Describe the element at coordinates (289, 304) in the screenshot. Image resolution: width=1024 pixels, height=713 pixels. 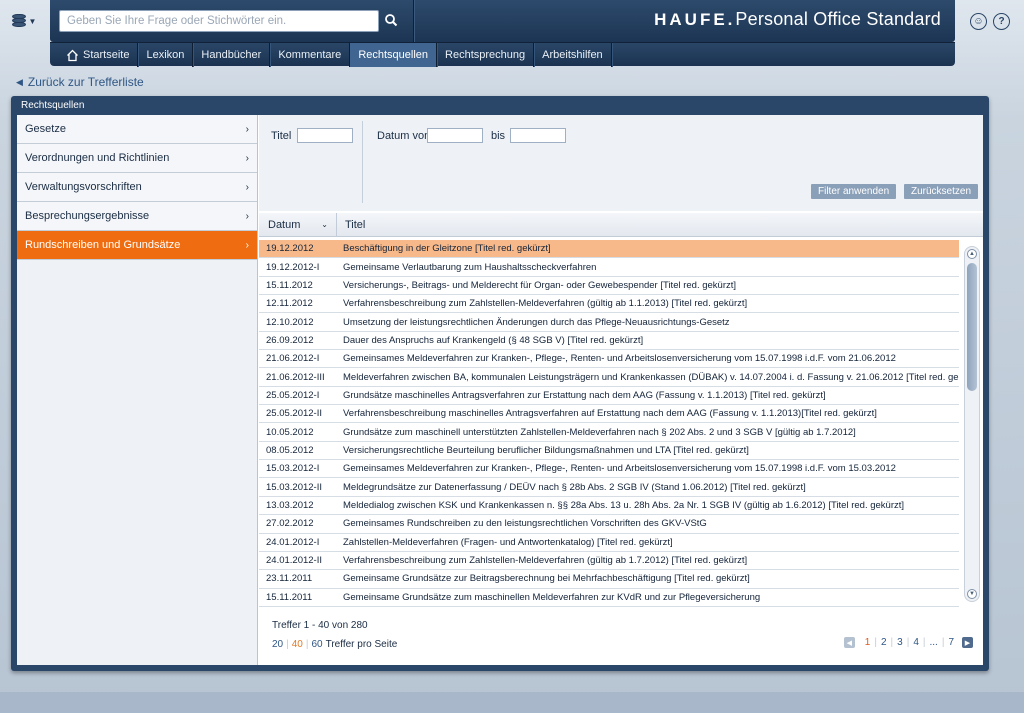
I see `row-date: 12.11.2012` at that location.